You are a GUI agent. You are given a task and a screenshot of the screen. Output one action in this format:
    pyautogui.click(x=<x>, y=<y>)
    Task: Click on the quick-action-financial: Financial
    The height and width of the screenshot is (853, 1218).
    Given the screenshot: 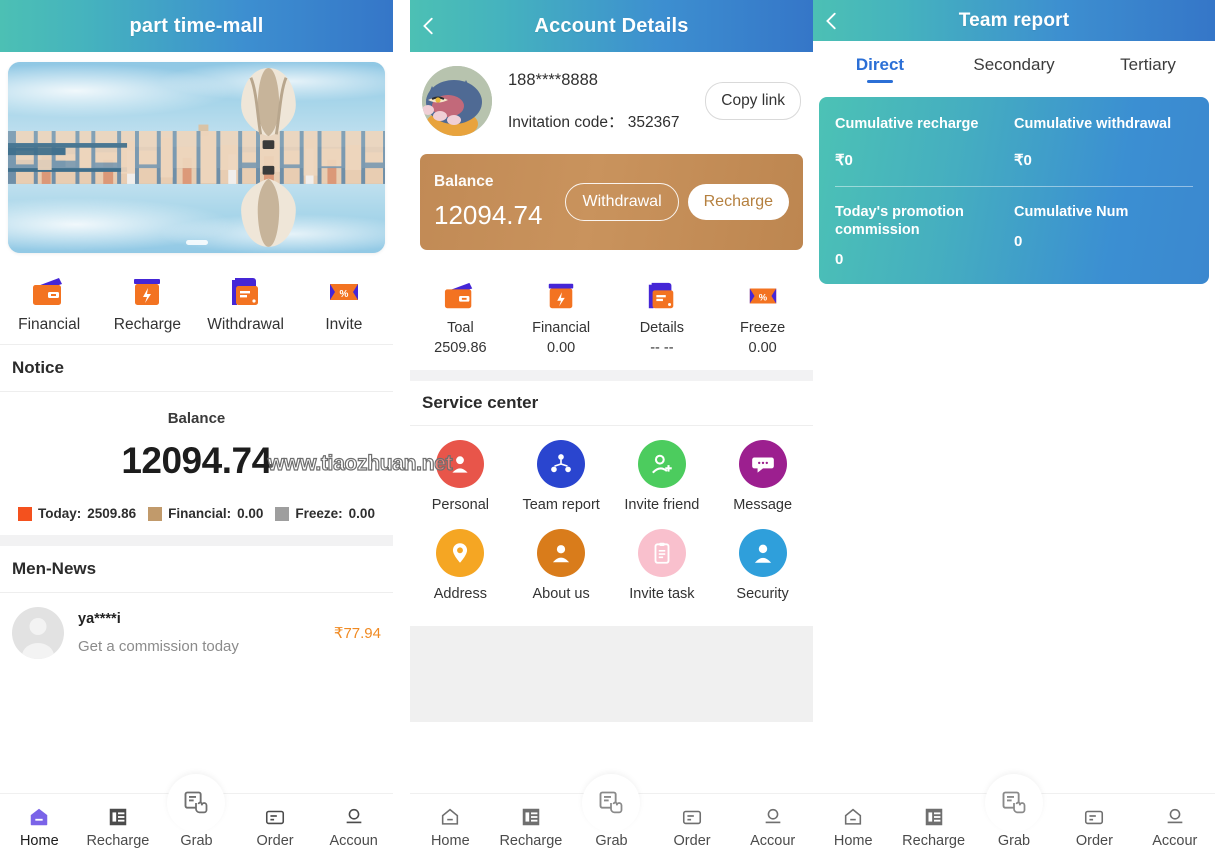 What is the action you would take?
    pyautogui.click(x=49, y=304)
    